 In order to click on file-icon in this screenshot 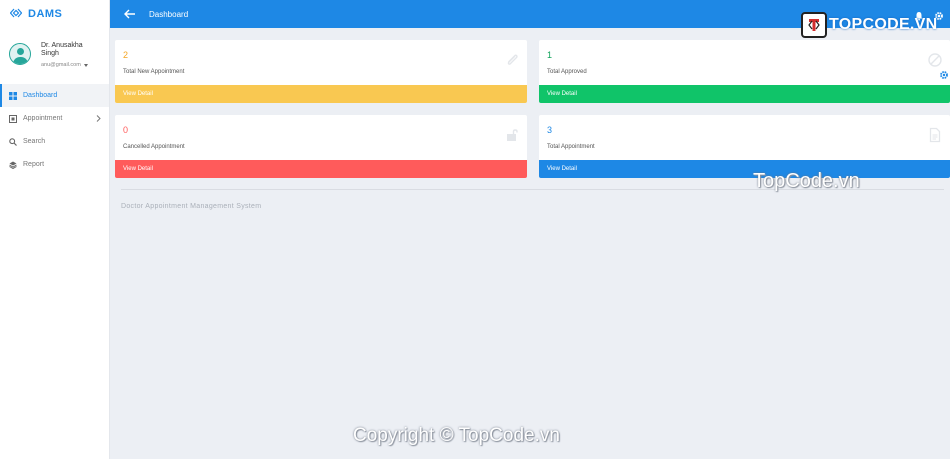, I will do `click(935, 135)`.